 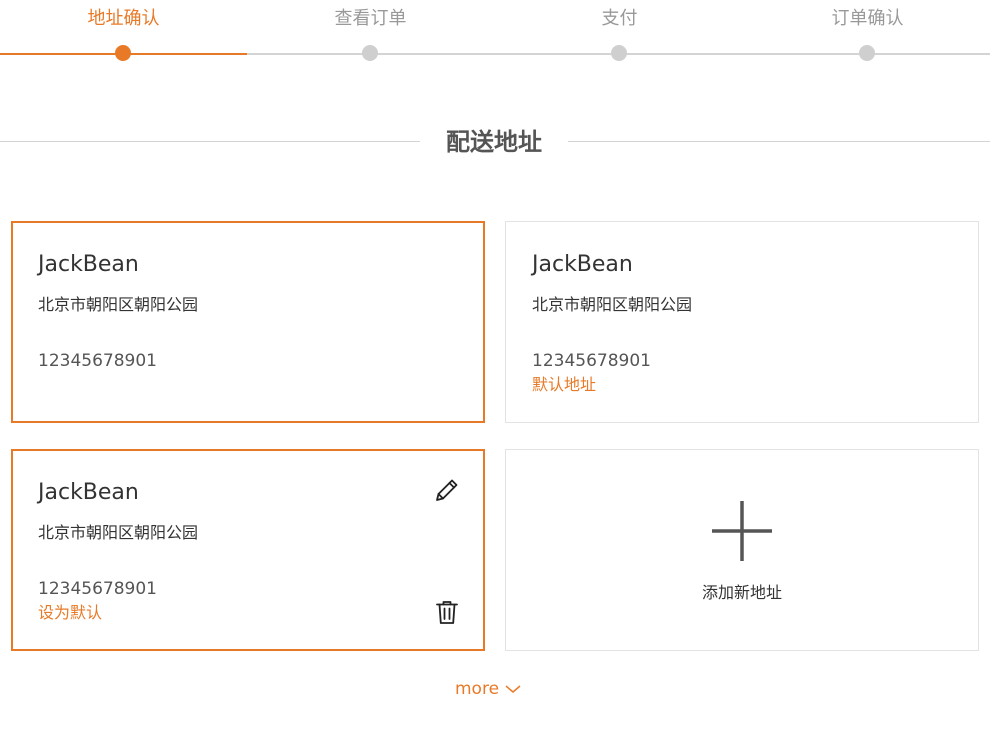 I want to click on step-label: 地址确认, so click(x=123, y=18).